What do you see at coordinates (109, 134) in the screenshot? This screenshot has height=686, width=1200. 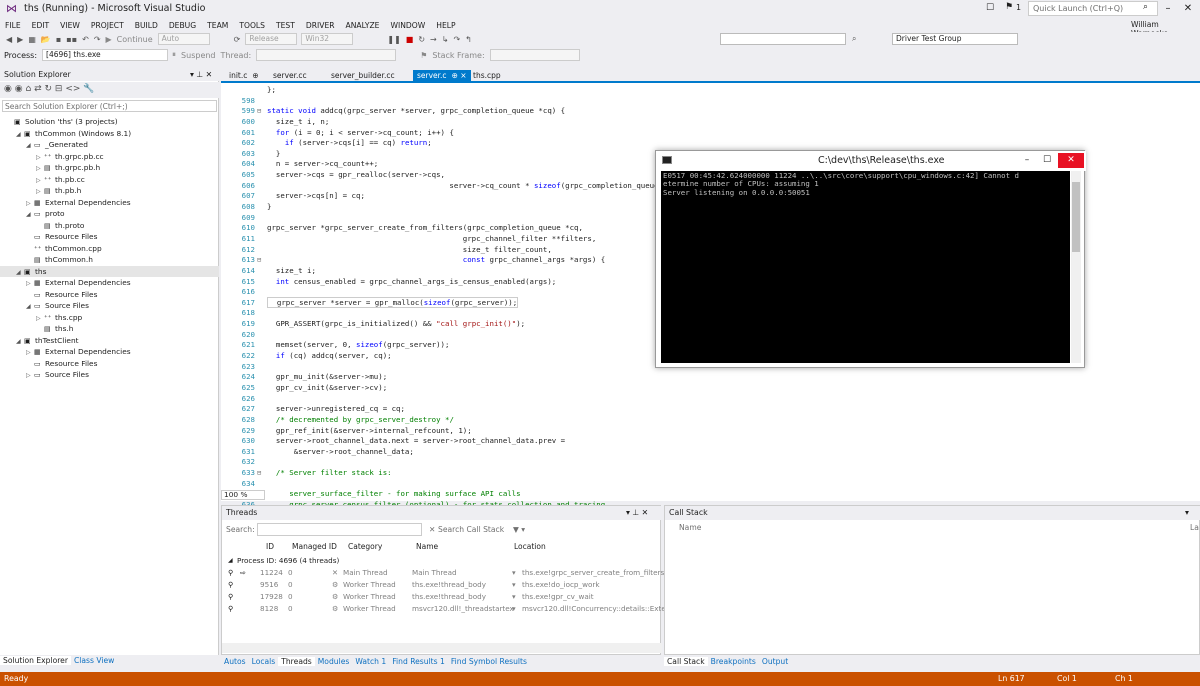 I see `tree-item: ◢ ▣ thCommon (Windows 8.1)` at bounding box center [109, 134].